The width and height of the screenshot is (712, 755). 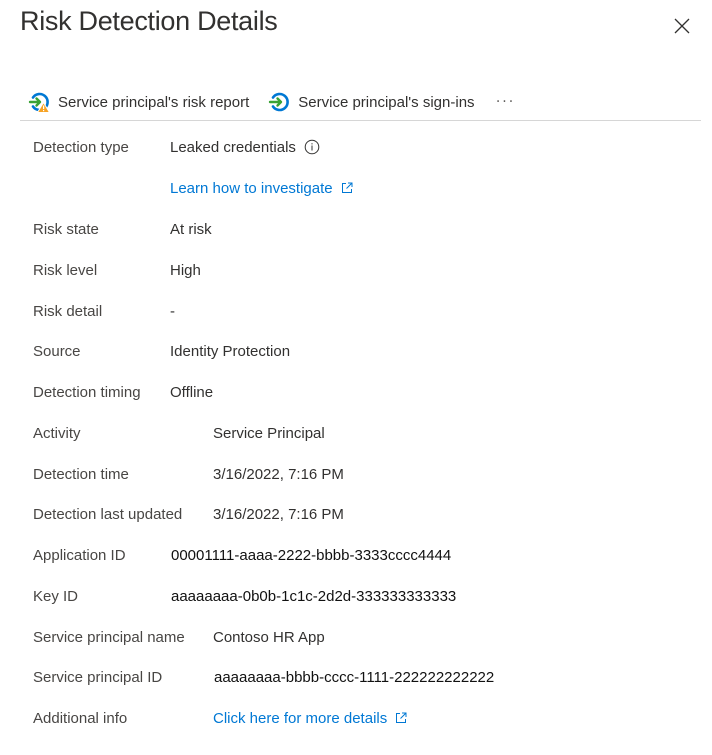 I want to click on additional-info-label: Additional info, so click(x=80, y=718).